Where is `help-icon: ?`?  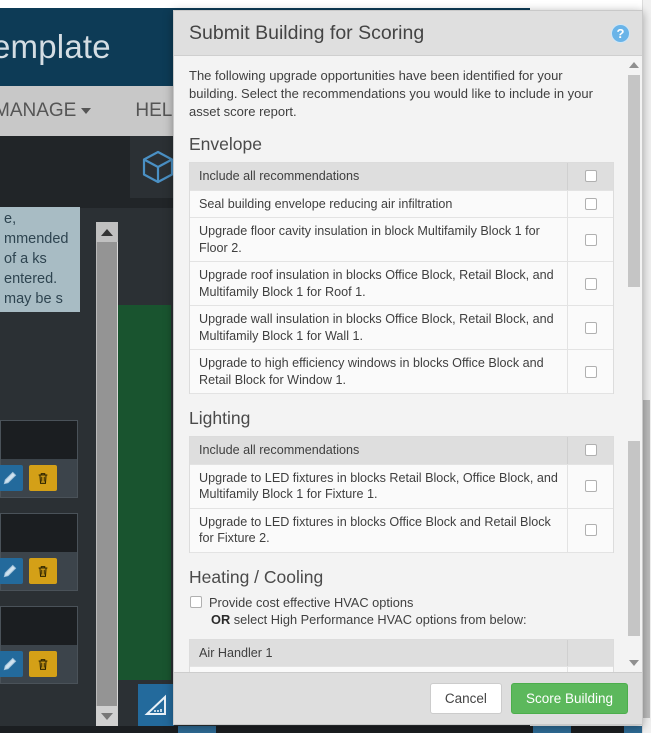
help-icon: ? is located at coordinates (620, 33).